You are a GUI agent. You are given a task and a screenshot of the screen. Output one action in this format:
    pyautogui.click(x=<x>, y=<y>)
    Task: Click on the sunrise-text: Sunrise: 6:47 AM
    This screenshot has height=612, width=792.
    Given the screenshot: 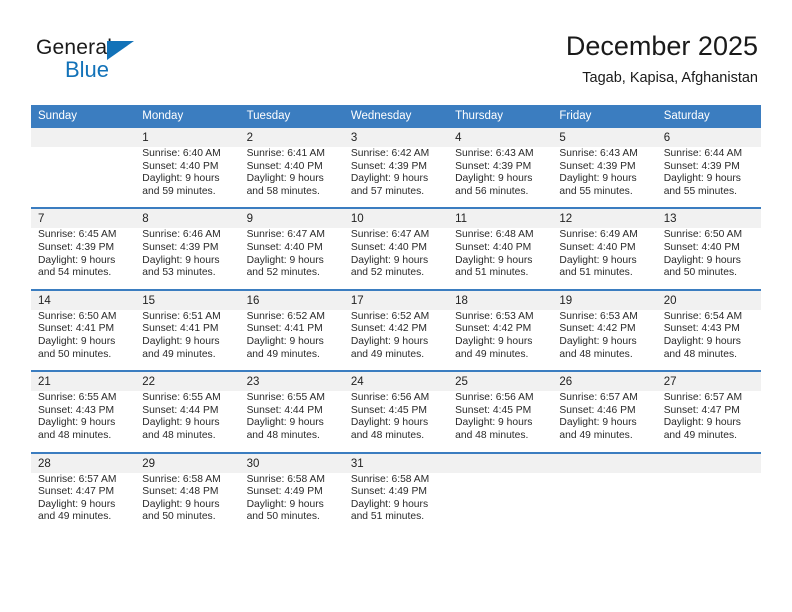 What is the action you would take?
    pyautogui.click(x=390, y=235)
    